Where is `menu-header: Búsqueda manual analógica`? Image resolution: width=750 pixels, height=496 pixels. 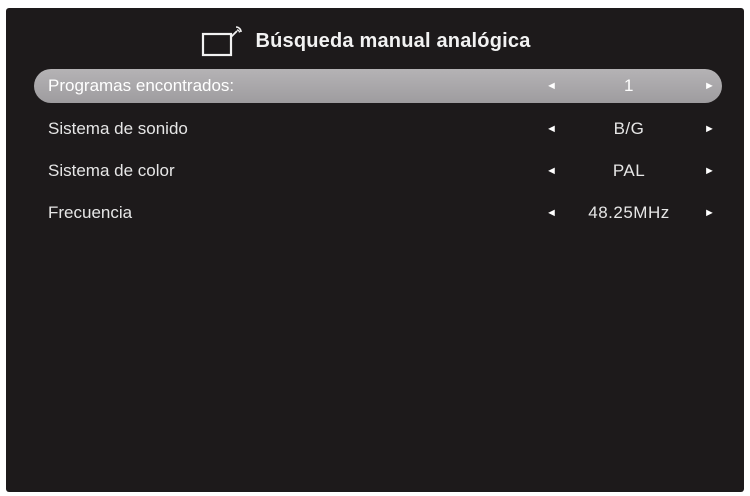
menu-header: Búsqueda manual analógica is located at coordinates (375, 41).